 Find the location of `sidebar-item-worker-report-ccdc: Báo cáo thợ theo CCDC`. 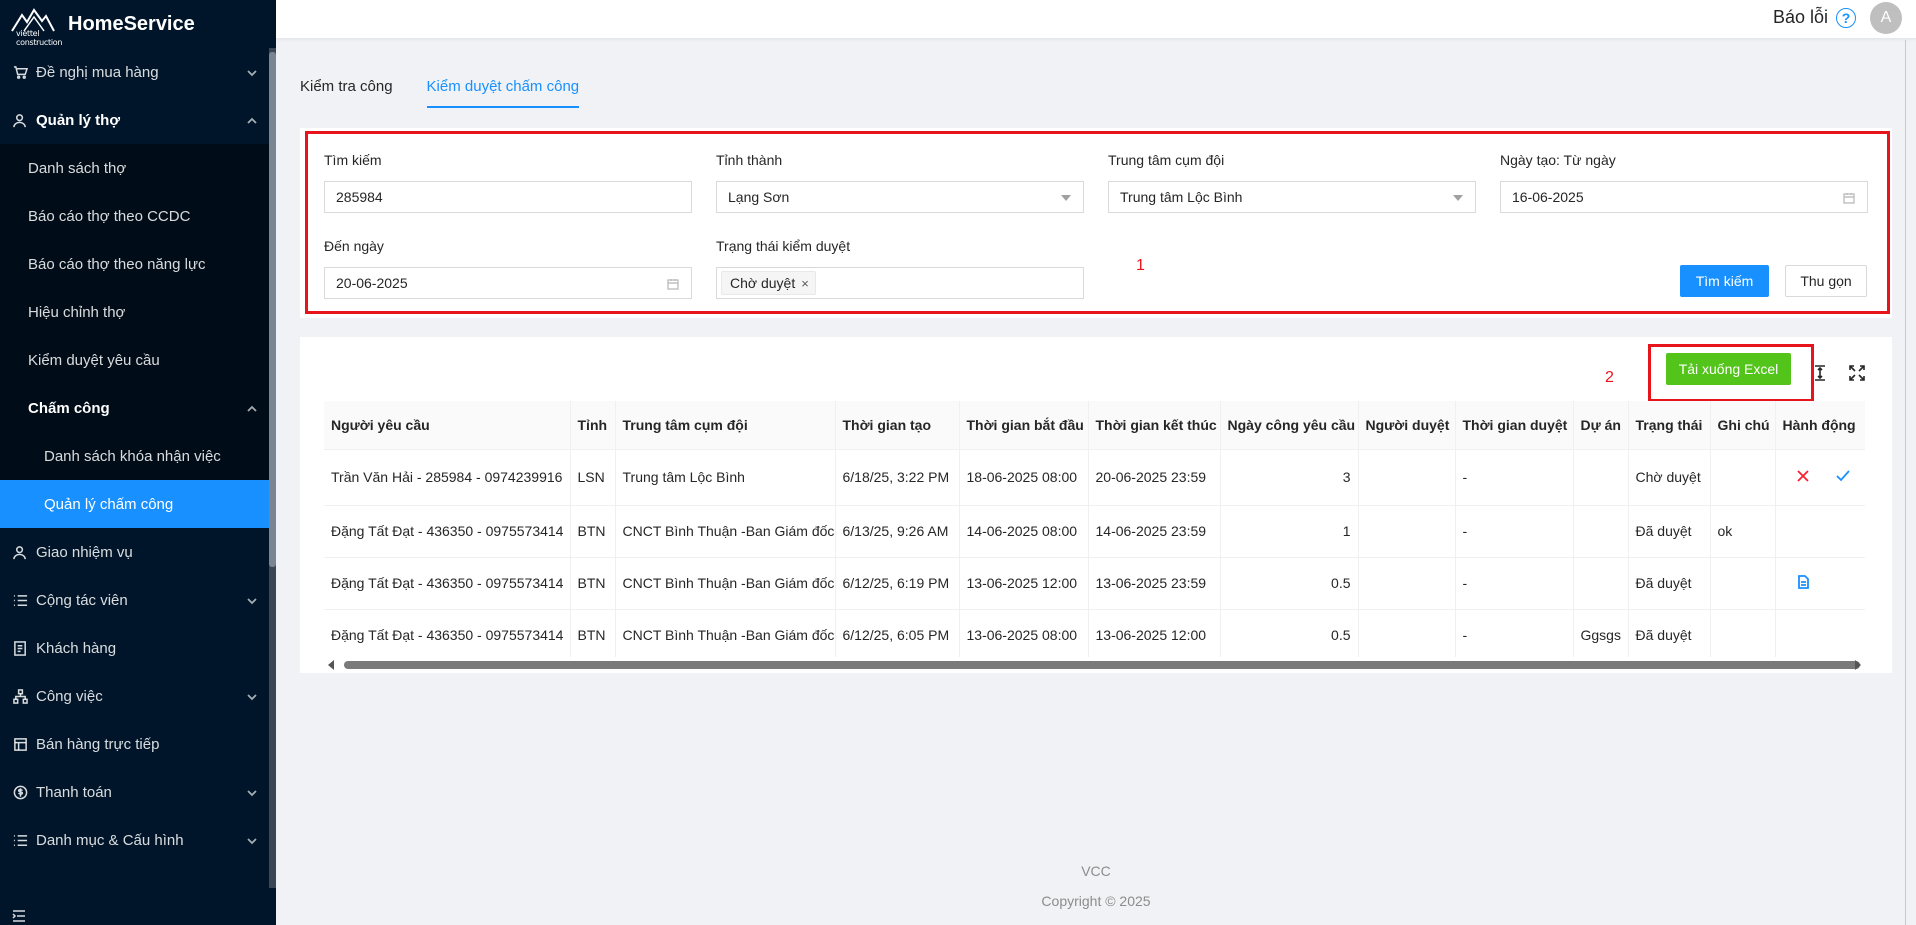

sidebar-item-worker-report-ccdc: Báo cáo thợ theo CCDC is located at coordinates (138, 216).